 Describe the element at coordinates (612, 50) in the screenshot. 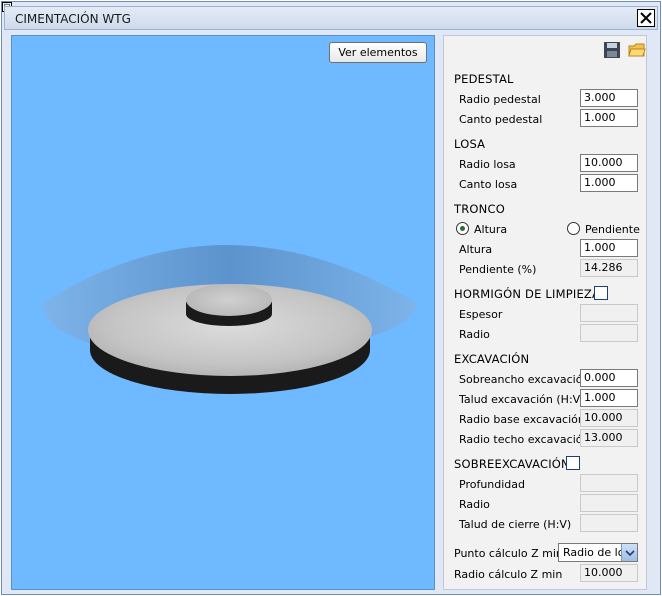

I see `save-disk-icon` at that location.